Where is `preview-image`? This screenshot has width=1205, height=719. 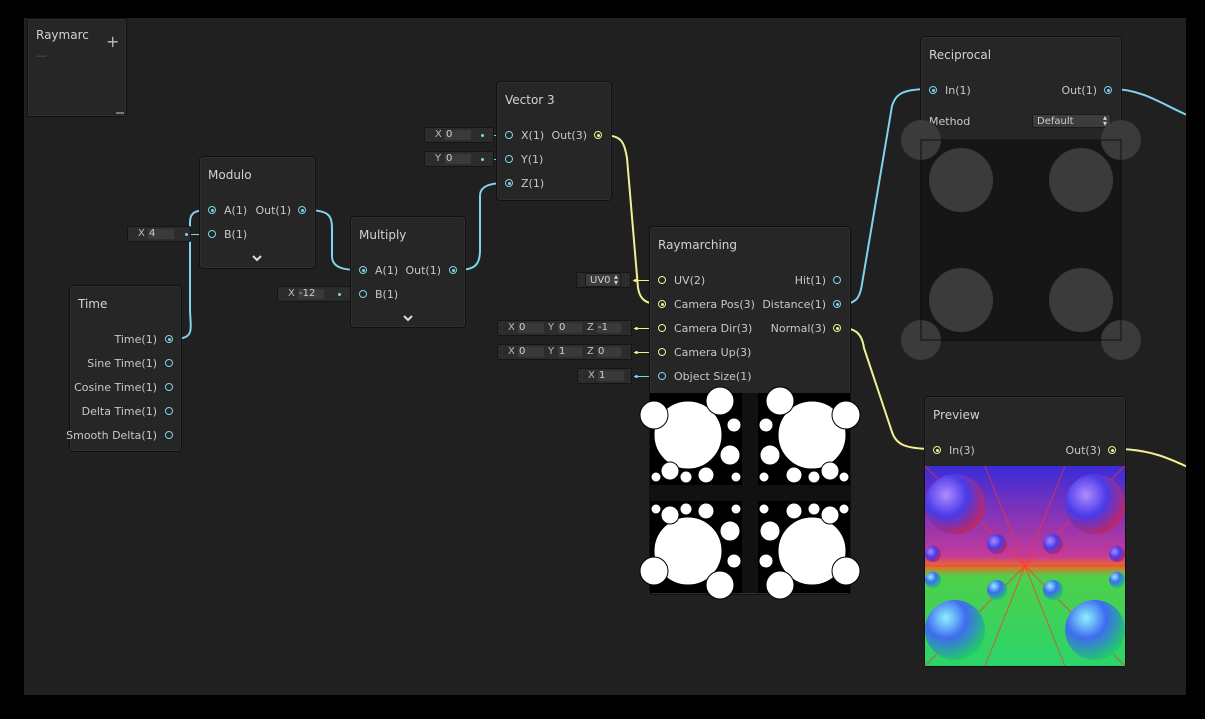
preview-image is located at coordinates (1025, 566).